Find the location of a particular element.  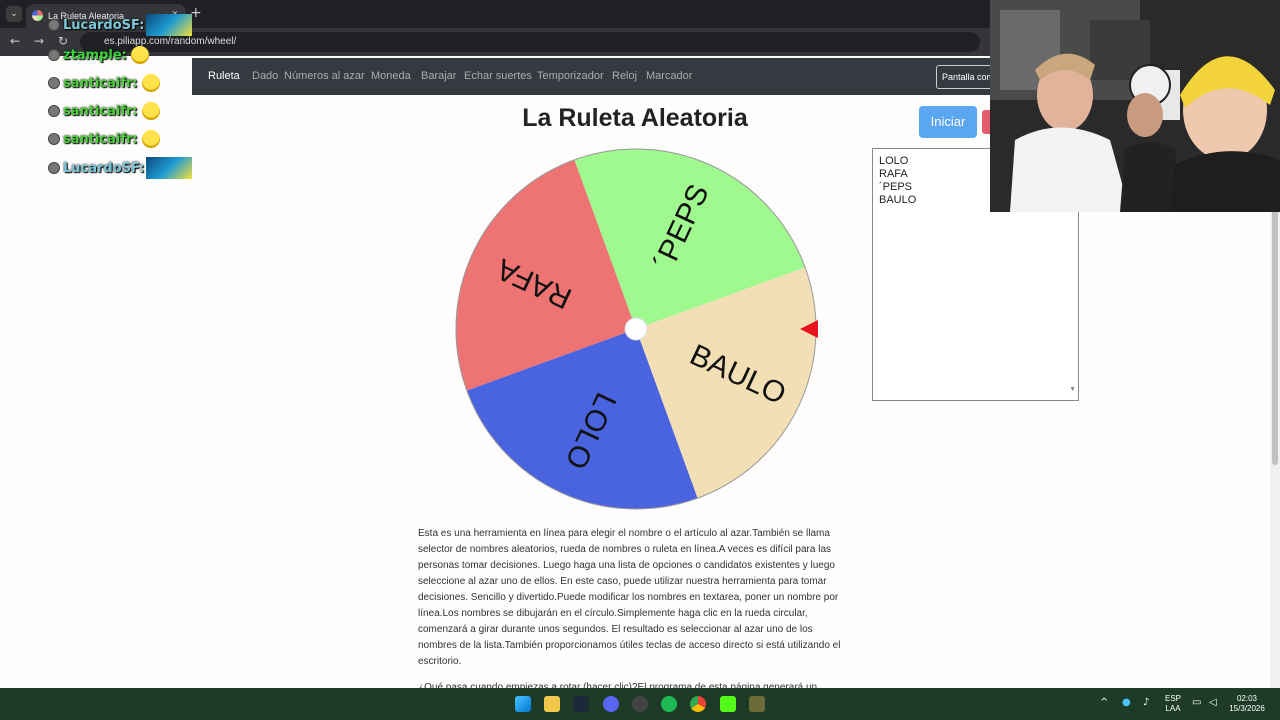

language-indicator: ESP LAA is located at coordinates (1173, 704).